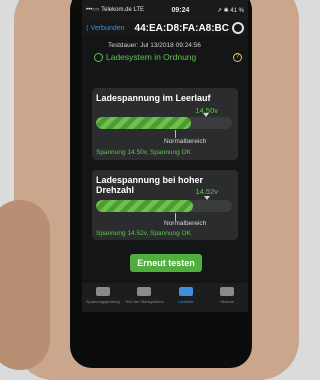 This screenshot has height=380, width=320. What do you see at coordinates (103, 297) in the screenshot?
I see `tab-voltage-test: Spannungsprüfung` at bounding box center [103, 297].